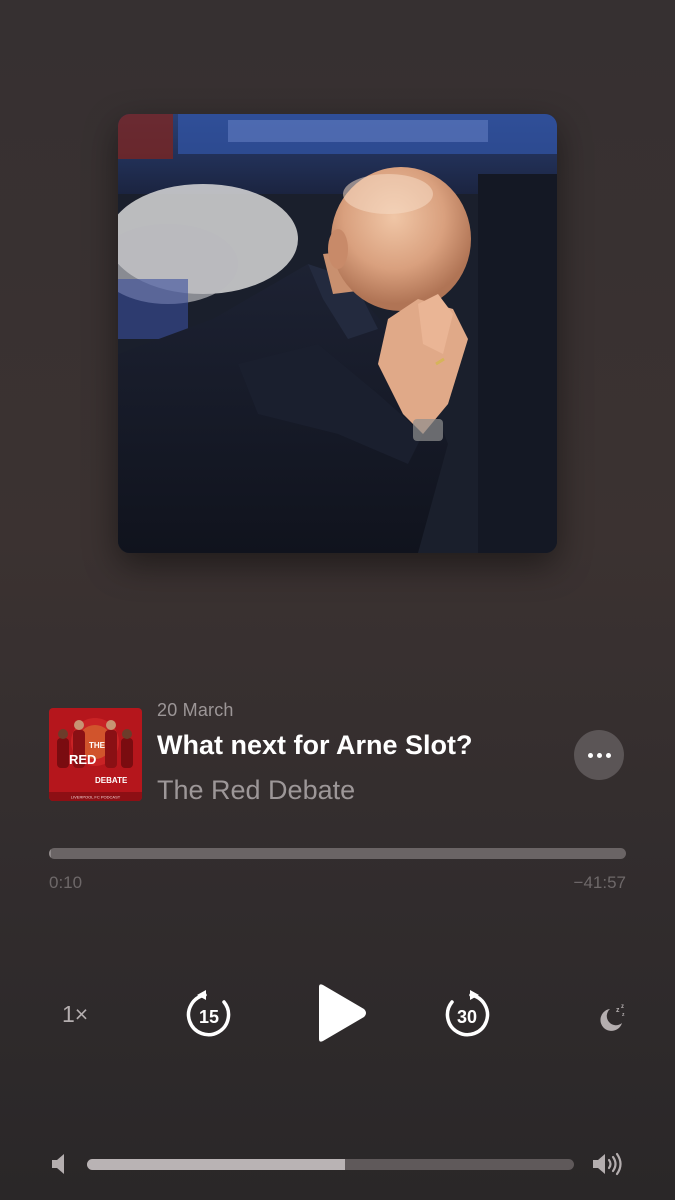 The image size is (675, 1200). Describe the element at coordinates (256, 790) in the screenshot. I see `podcast-name: The Red Debate` at that location.